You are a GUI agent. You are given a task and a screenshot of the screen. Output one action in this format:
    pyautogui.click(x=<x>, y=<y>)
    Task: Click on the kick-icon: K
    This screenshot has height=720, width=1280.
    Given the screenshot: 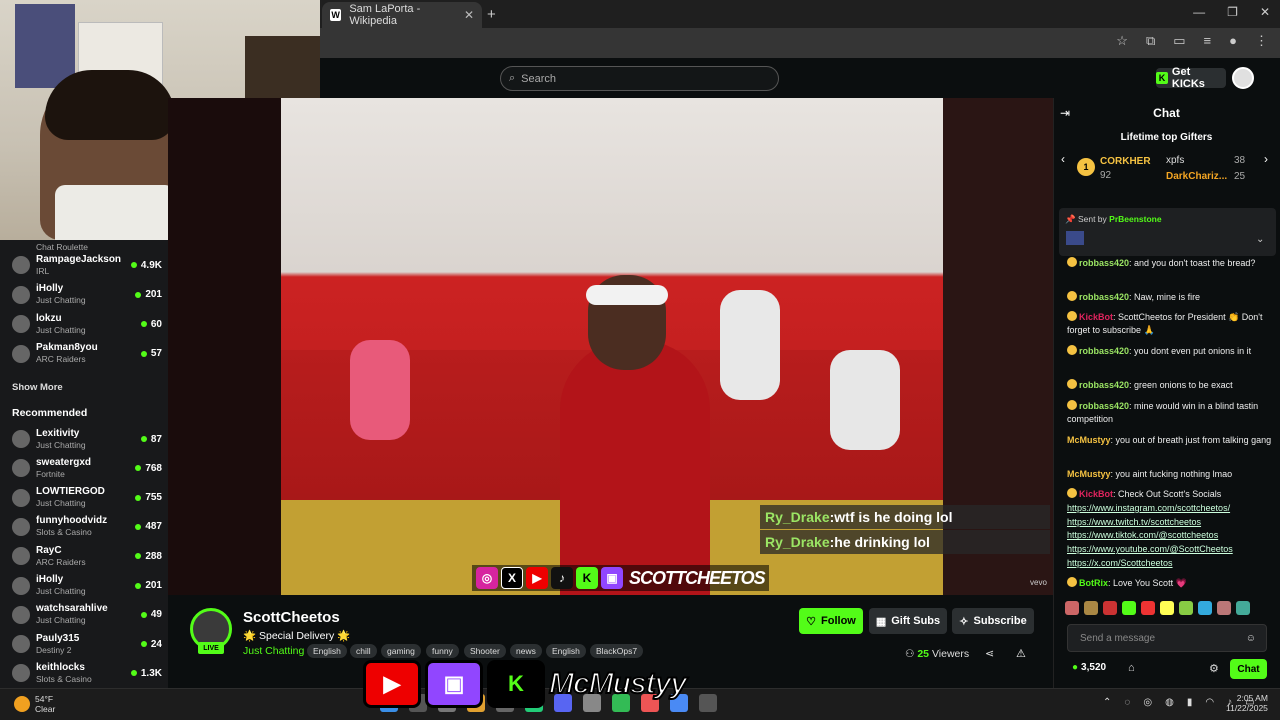 What is the action you would take?
    pyautogui.click(x=587, y=578)
    